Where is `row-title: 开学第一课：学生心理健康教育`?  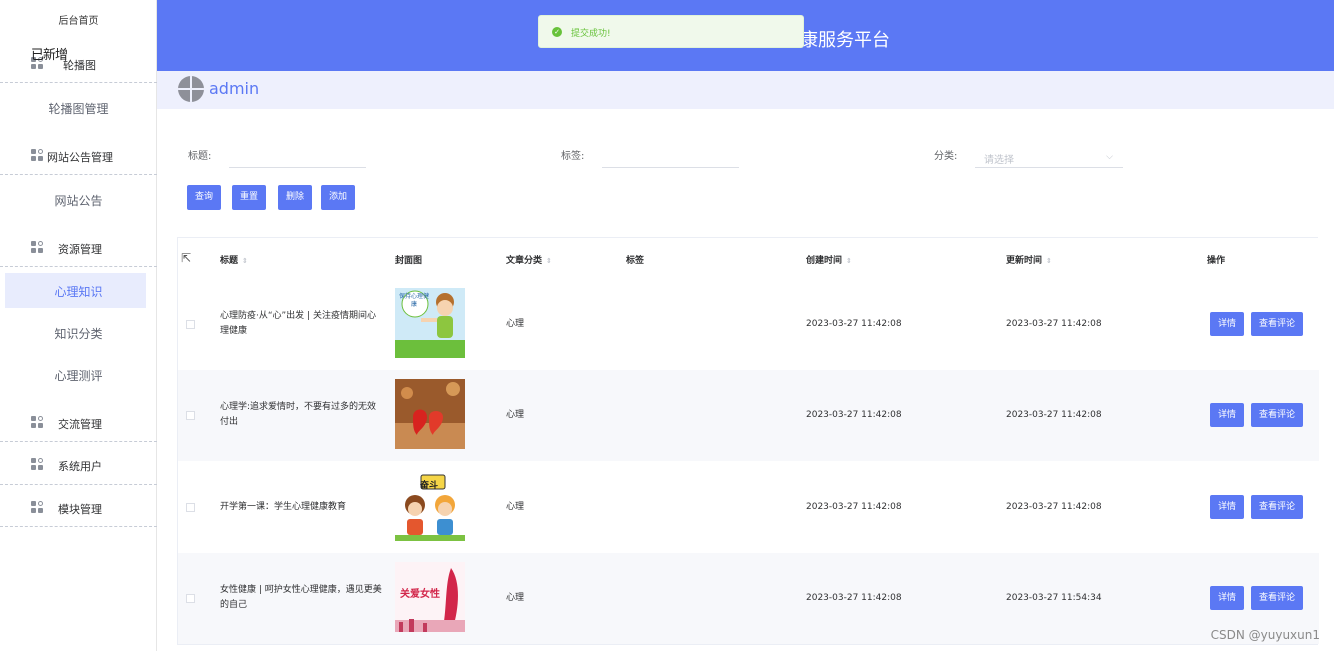
row-title: 开学第一课：学生心理健康教育 is located at coordinates (283, 507).